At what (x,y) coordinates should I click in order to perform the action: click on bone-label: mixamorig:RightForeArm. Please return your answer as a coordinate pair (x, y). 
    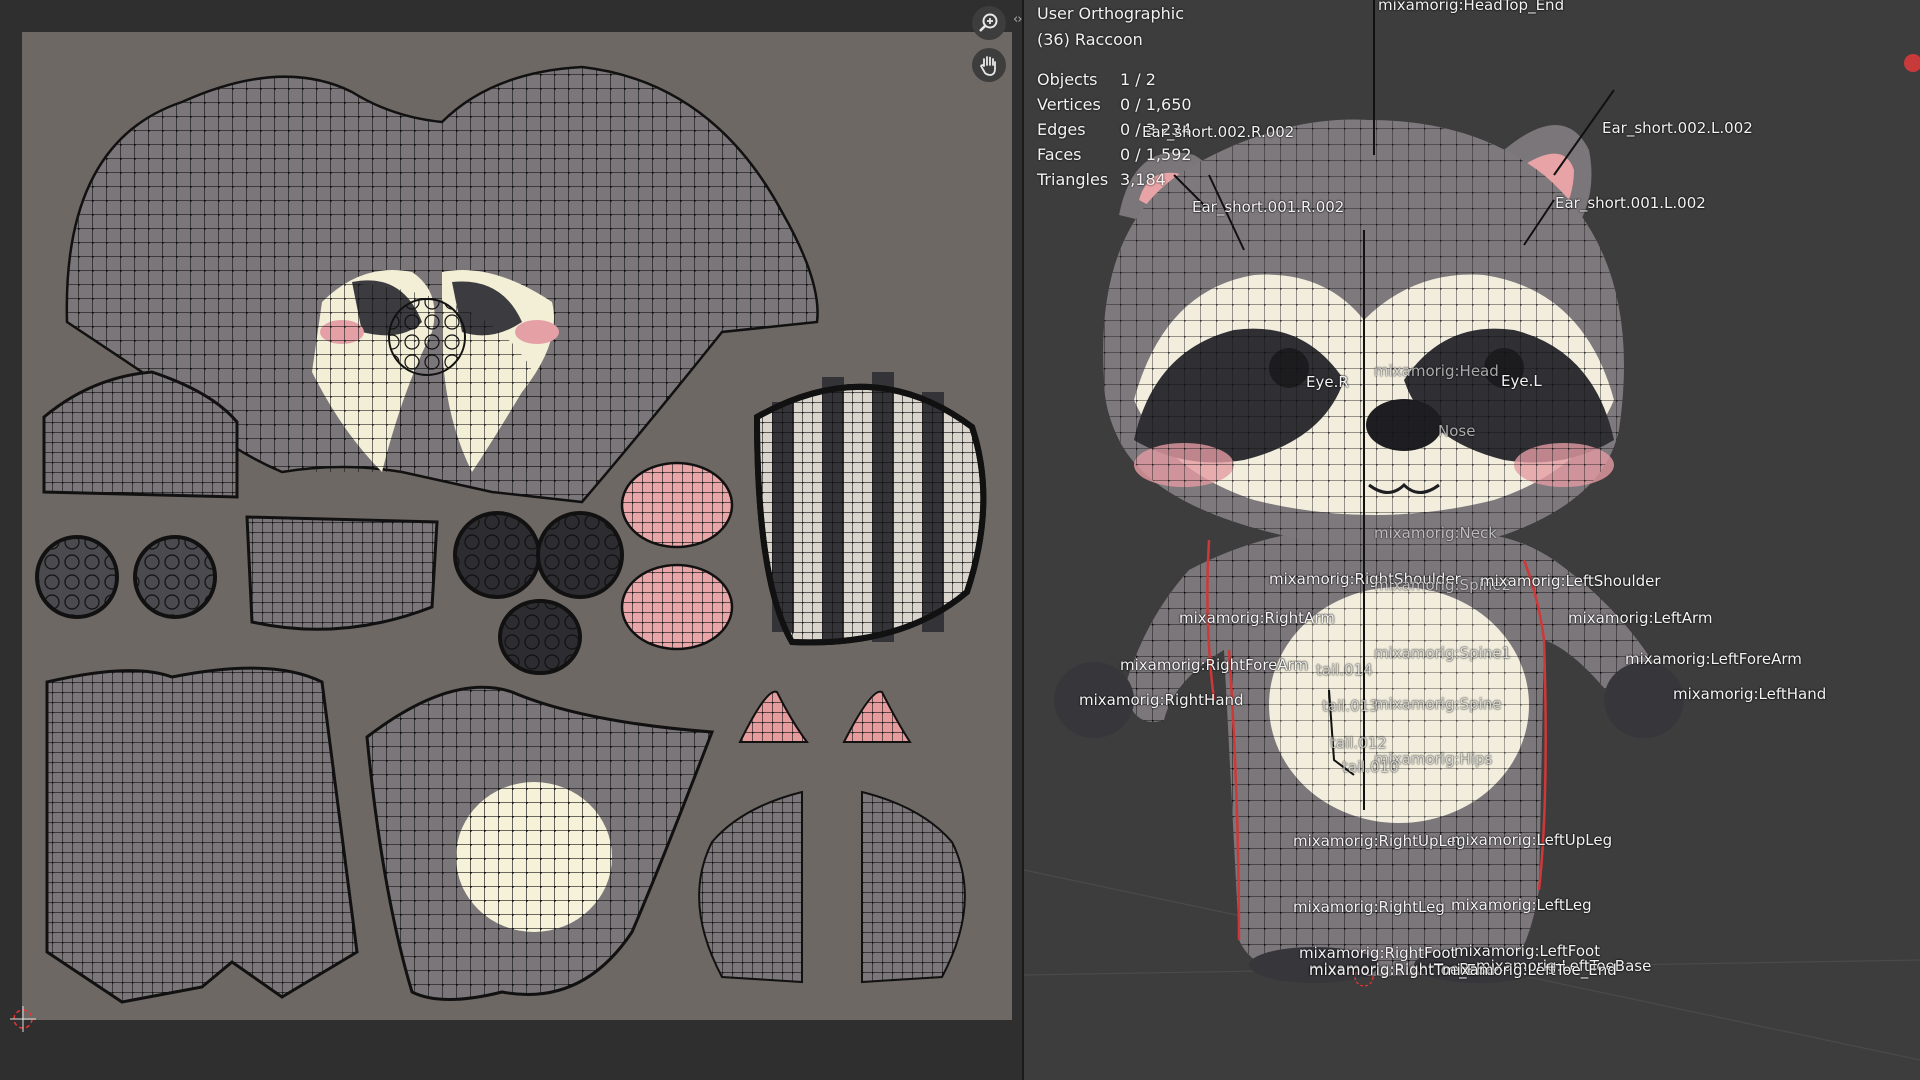
    Looking at the image, I should click on (1214, 665).